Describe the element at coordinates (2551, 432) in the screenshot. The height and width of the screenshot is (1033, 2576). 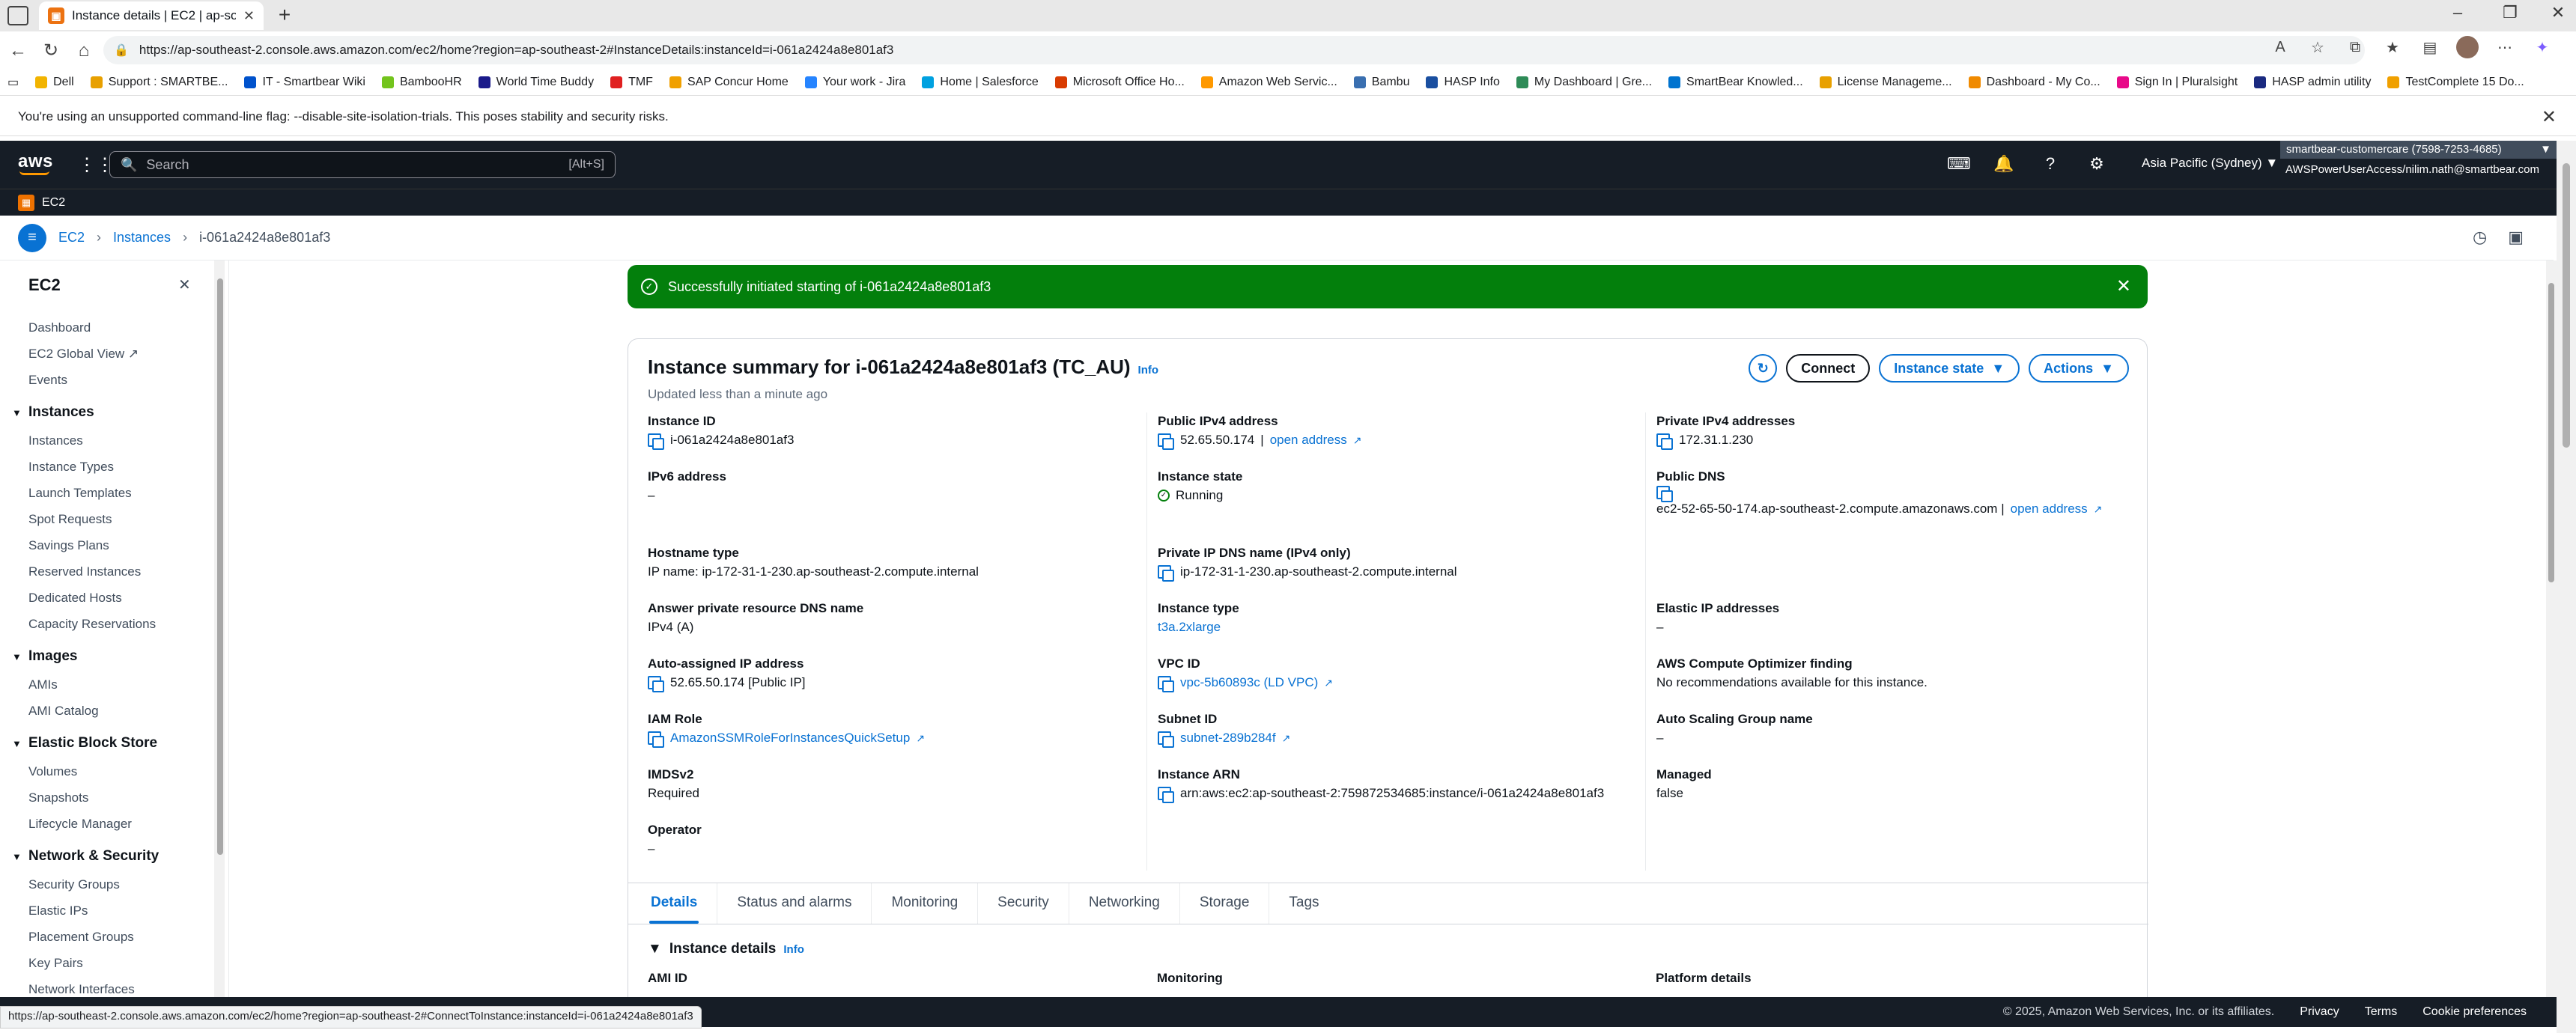
I see `main-scroll-thumb` at that location.